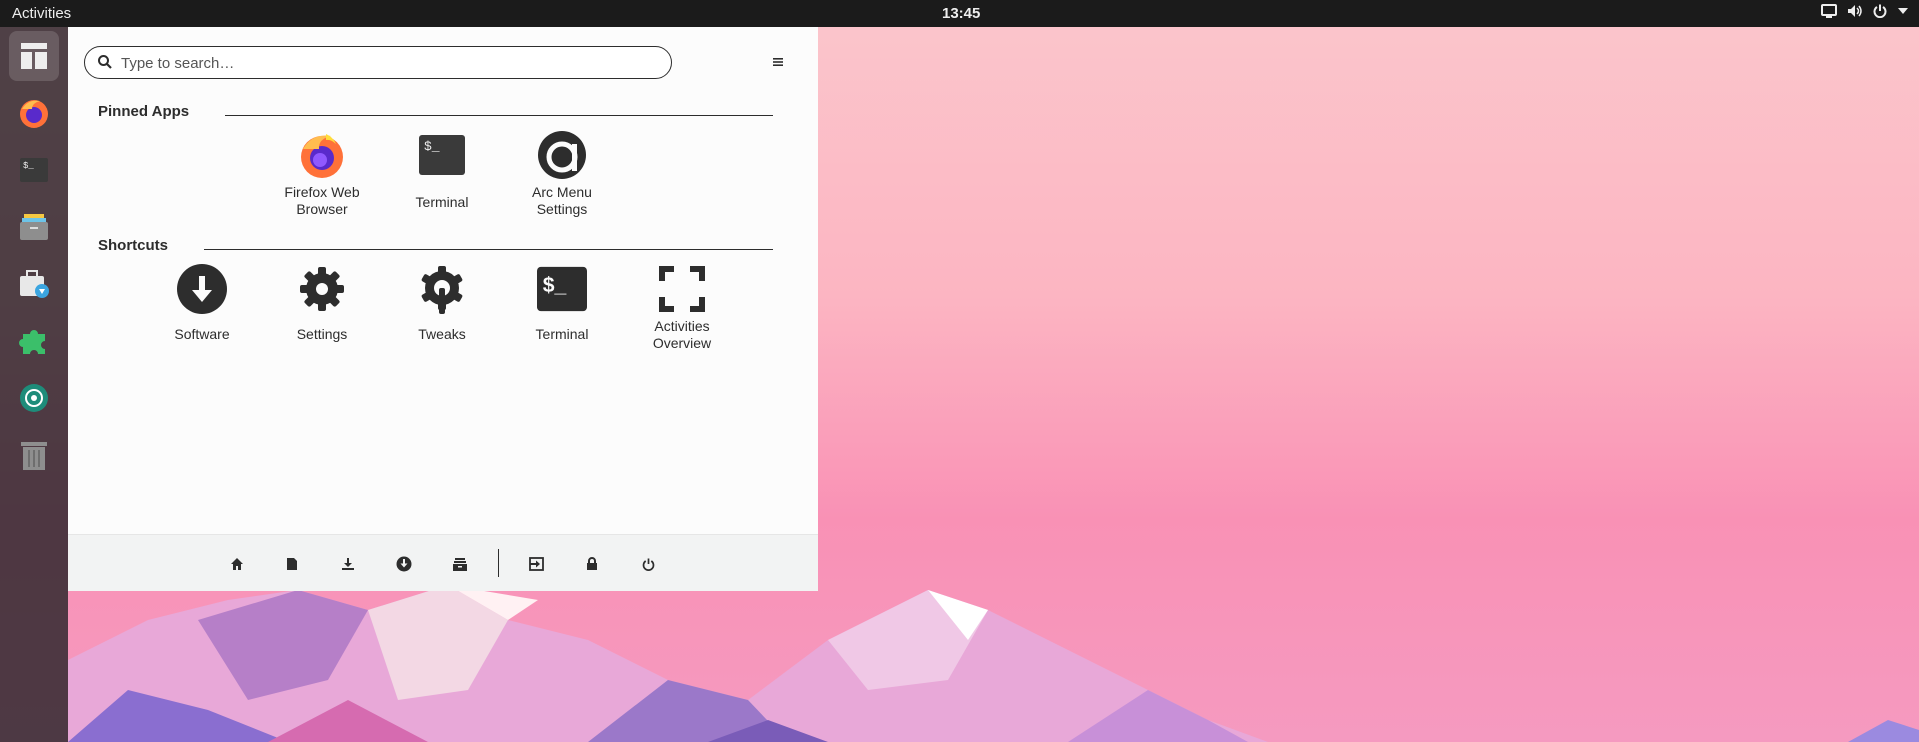 Image resolution: width=1919 pixels, height=742 pixels. Describe the element at coordinates (41, 13) in the screenshot. I see `activities-button: Activities` at that location.